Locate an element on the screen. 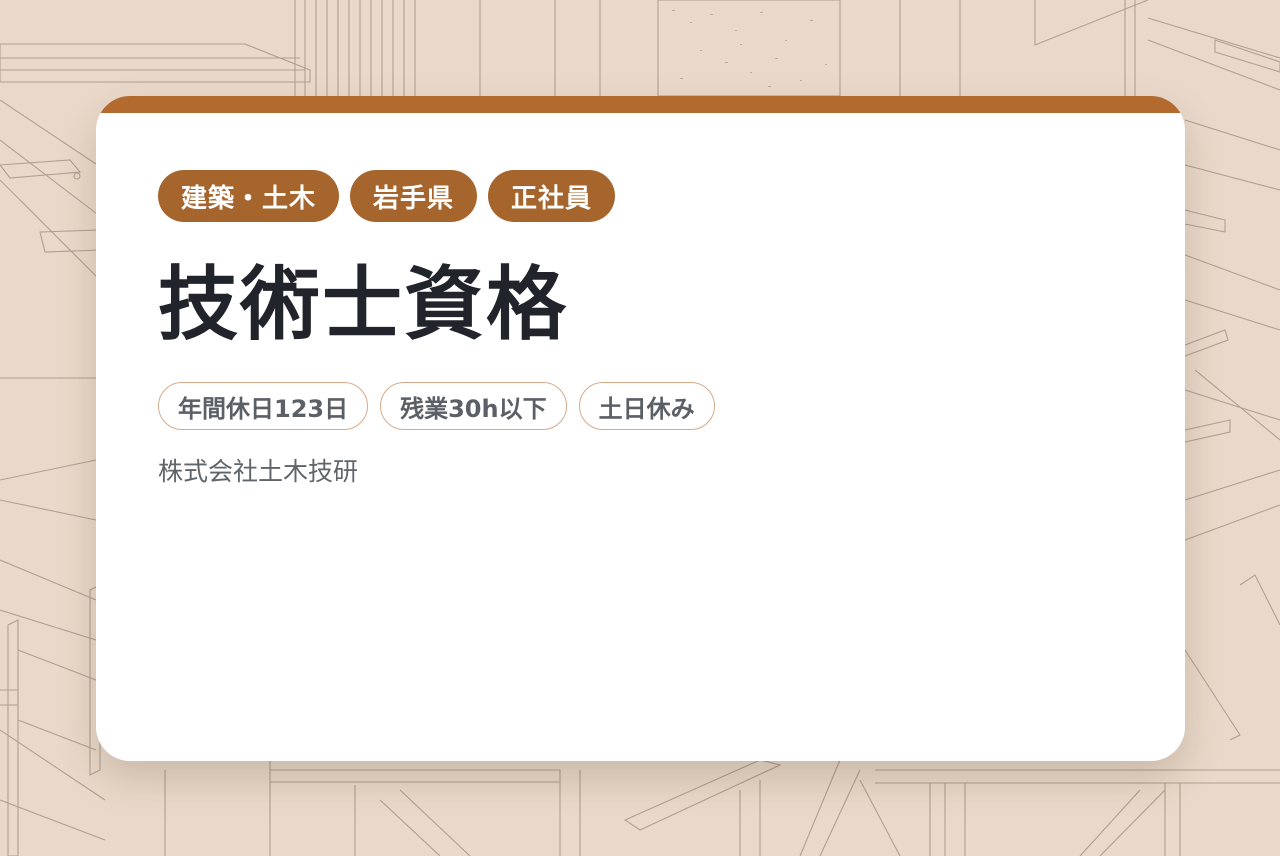  card-accent-bar is located at coordinates (640, 104).